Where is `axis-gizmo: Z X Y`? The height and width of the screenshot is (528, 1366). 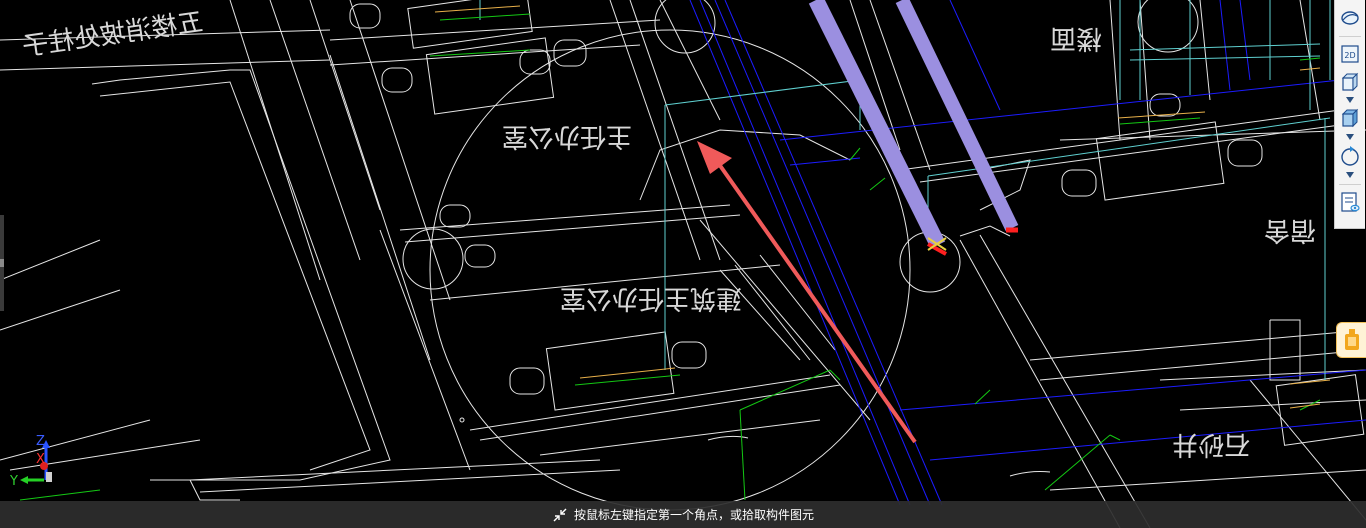
axis-gizmo: Z X Y is located at coordinates (34, 463).